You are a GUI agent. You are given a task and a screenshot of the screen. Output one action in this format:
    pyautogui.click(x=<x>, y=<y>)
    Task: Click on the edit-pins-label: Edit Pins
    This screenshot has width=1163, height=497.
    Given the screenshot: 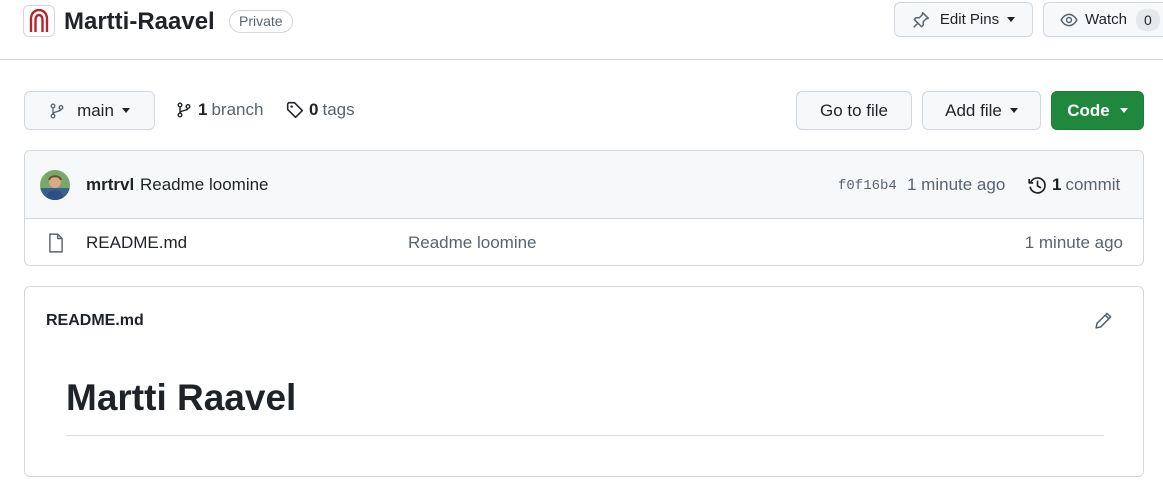 What is the action you would take?
    pyautogui.click(x=969, y=19)
    